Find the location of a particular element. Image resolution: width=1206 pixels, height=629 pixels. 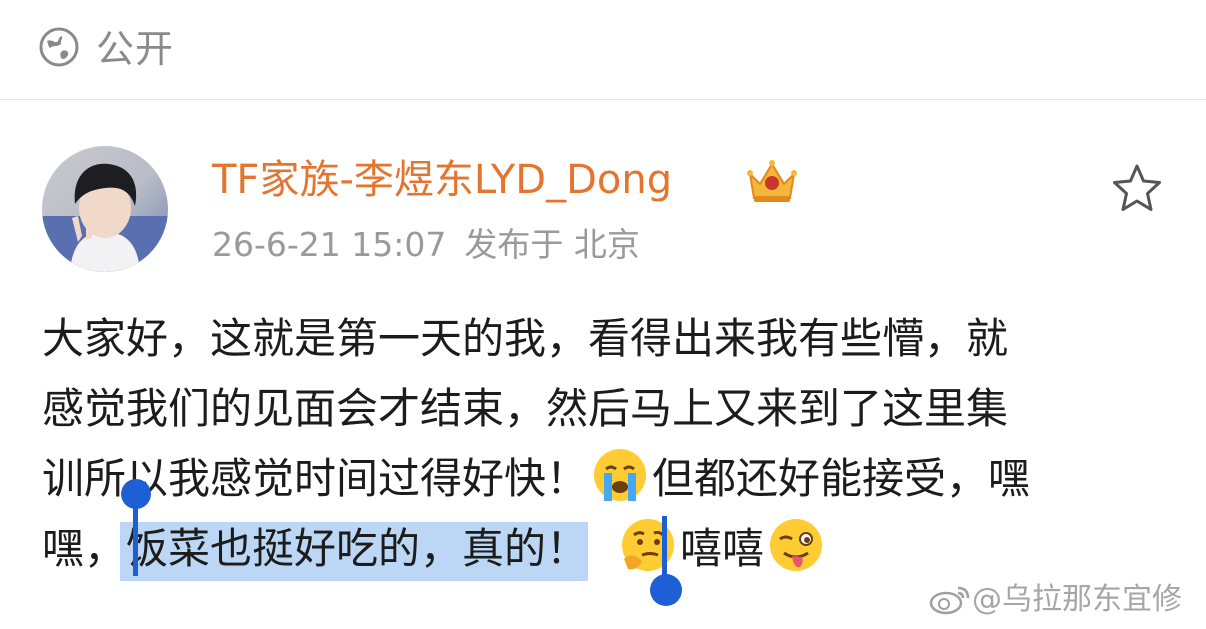

weibo-logo-icon is located at coordinates (949, 600).